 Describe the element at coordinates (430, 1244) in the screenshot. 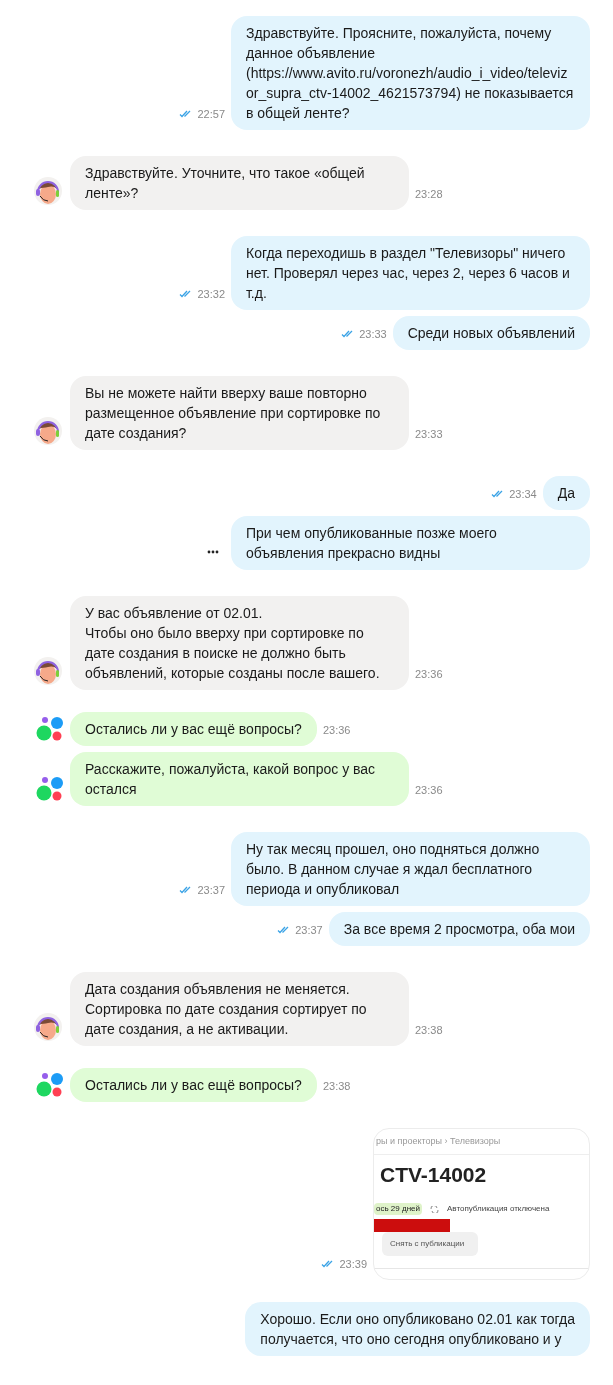

I see `unpublish-button: Снять с публикации` at that location.